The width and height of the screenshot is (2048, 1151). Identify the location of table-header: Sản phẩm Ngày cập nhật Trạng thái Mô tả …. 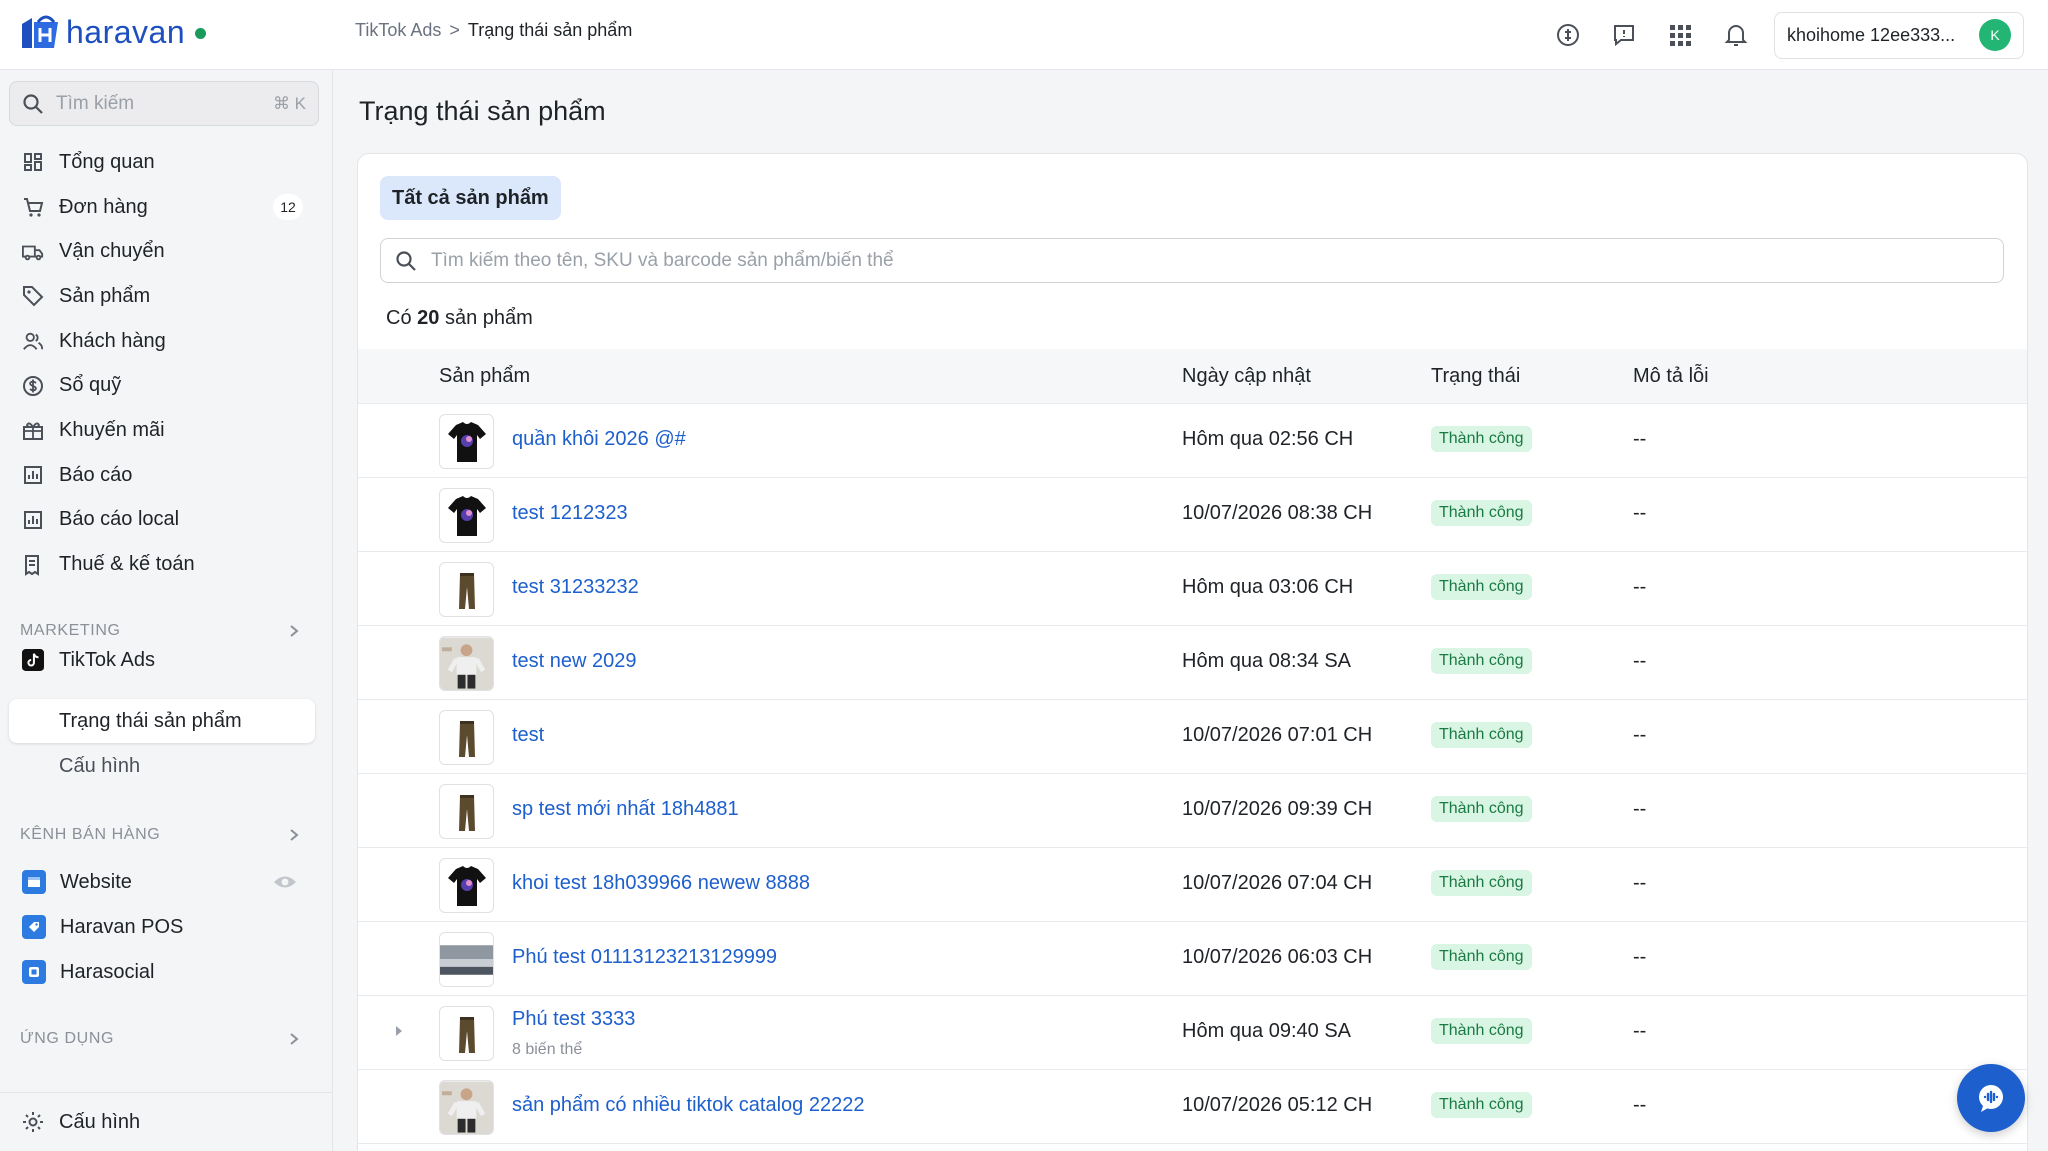
(1192, 376).